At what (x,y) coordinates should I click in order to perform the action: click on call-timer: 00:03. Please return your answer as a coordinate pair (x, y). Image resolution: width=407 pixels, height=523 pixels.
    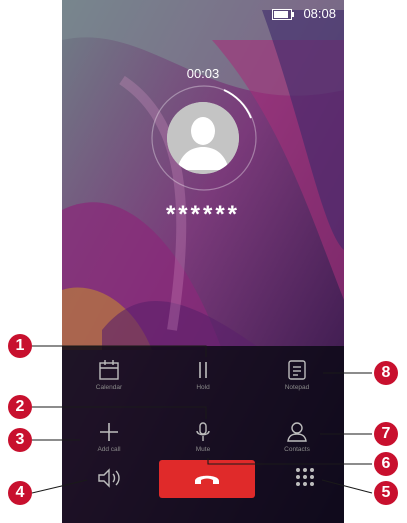
    Looking at the image, I should click on (203, 73).